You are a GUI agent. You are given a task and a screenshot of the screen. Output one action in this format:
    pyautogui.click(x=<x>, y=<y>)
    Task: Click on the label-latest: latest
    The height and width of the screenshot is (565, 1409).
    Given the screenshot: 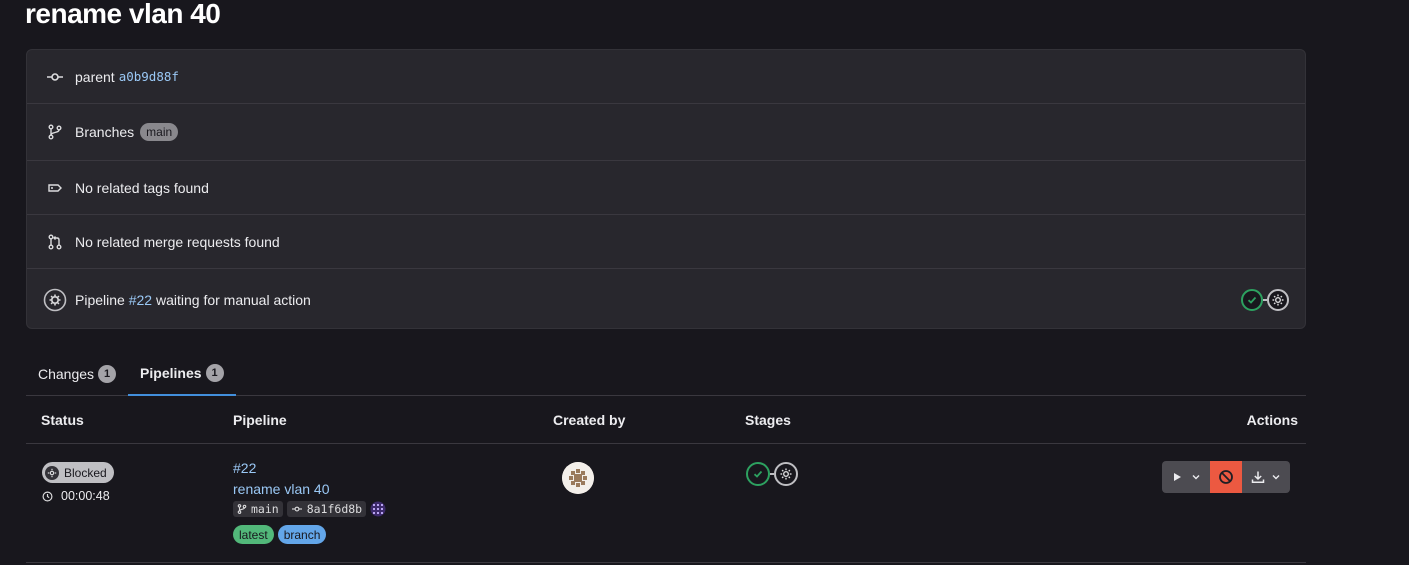 What is the action you would take?
    pyautogui.click(x=253, y=534)
    